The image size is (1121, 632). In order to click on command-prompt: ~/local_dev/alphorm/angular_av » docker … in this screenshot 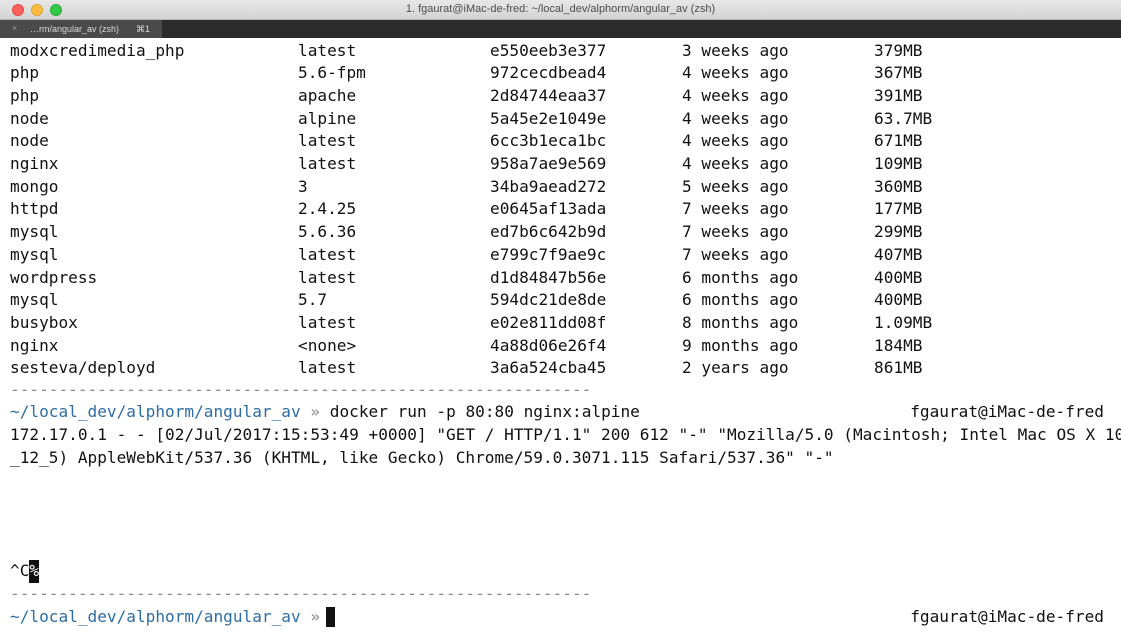, I will do `click(325, 412)`.